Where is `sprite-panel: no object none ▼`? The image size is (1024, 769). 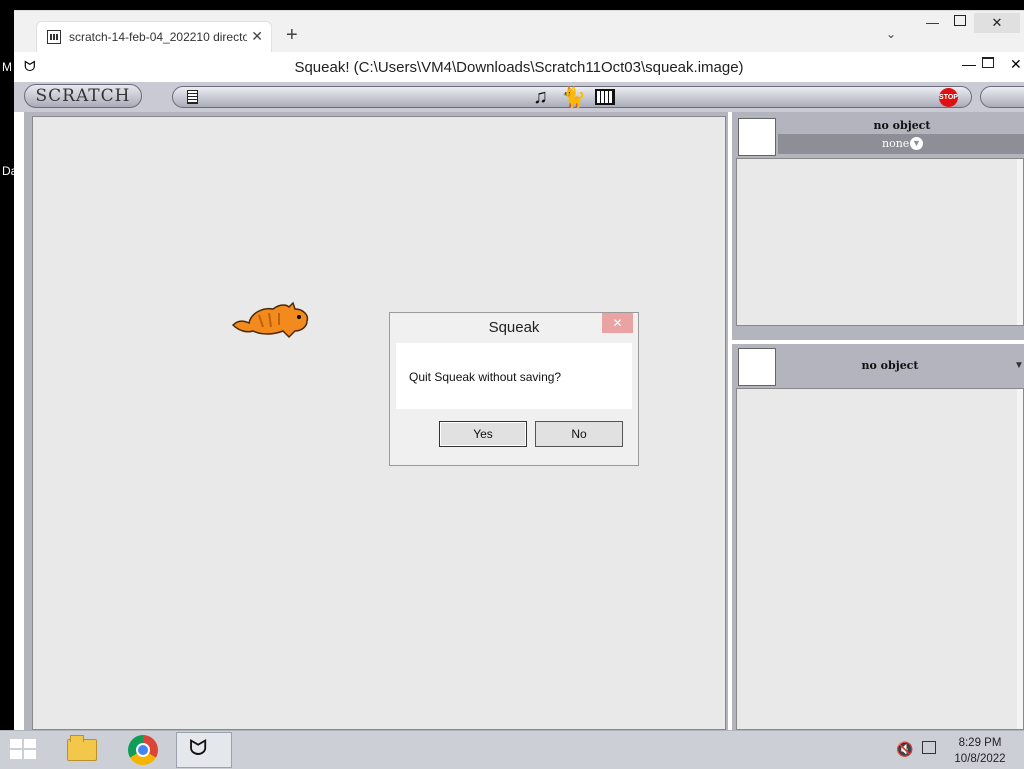 sprite-panel: no object none ▼ is located at coordinates (878, 226).